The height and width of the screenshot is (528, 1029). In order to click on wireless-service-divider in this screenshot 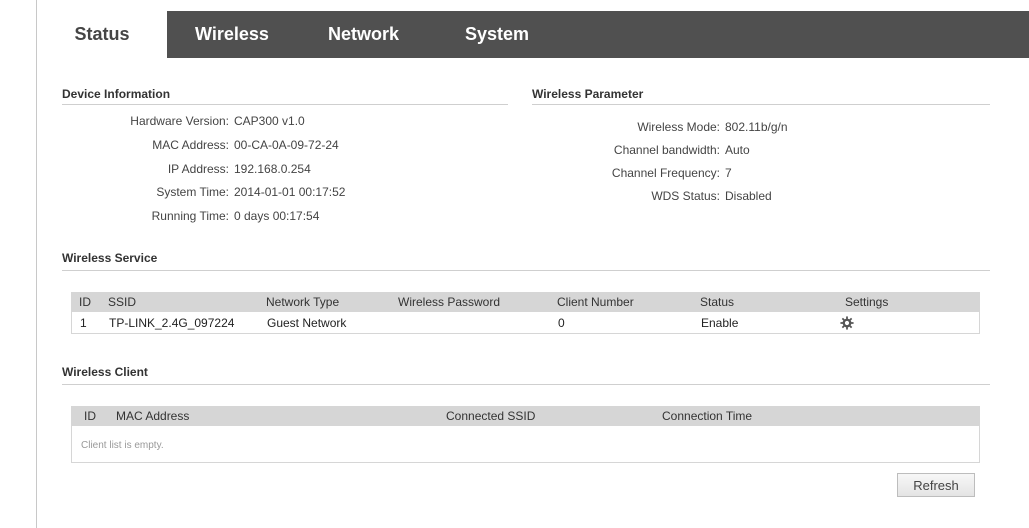, I will do `click(526, 270)`.